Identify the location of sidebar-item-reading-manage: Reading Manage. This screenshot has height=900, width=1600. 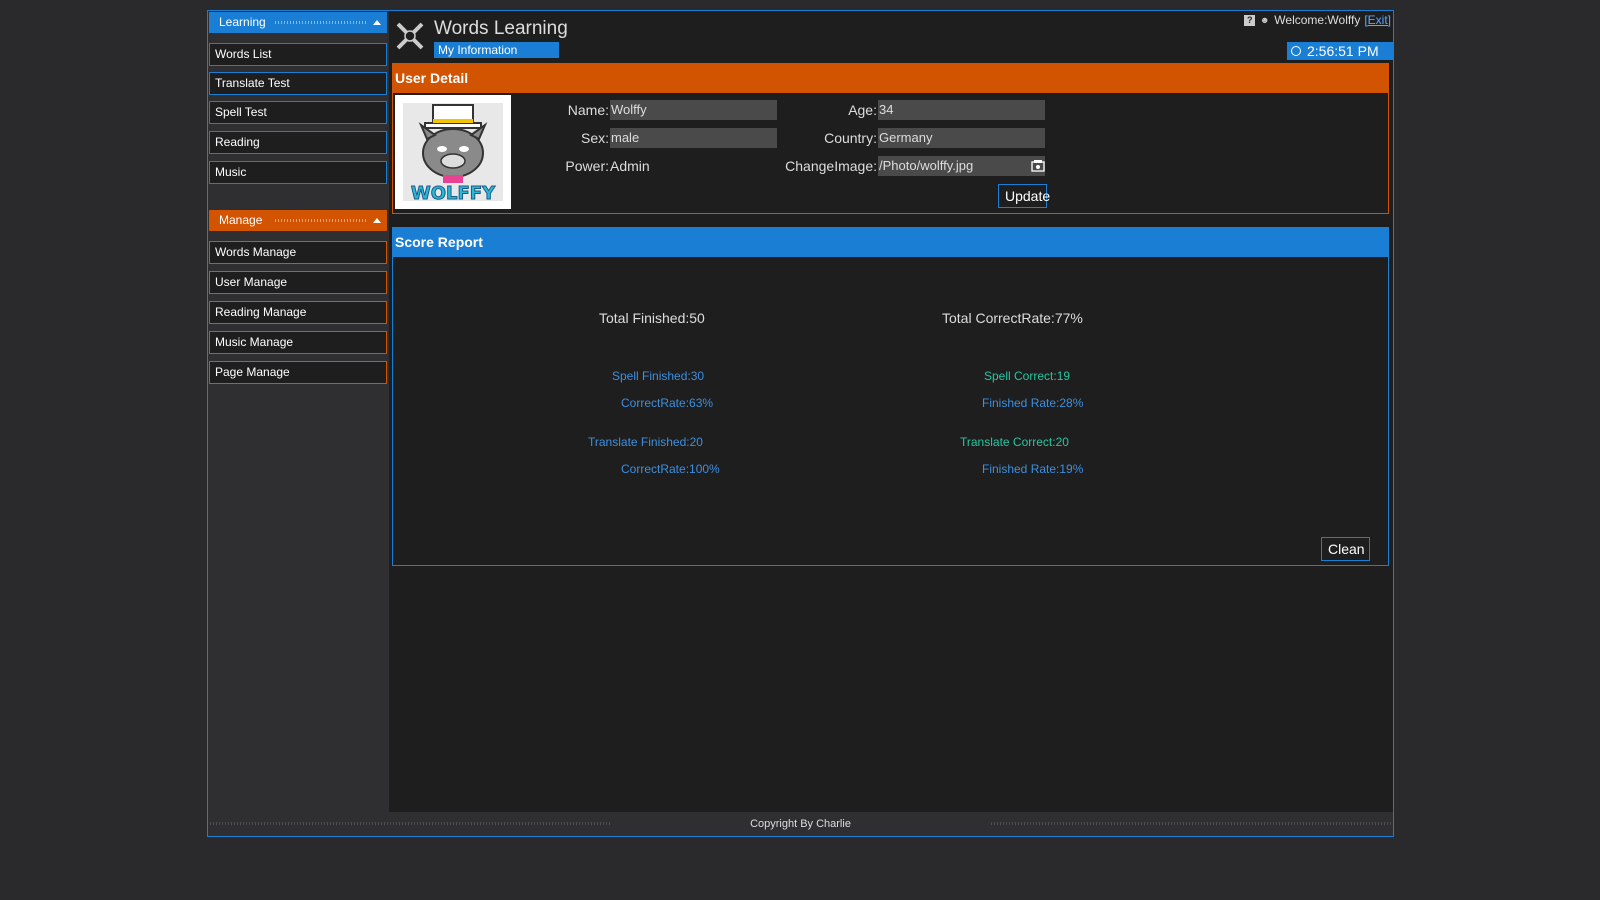
(298, 312).